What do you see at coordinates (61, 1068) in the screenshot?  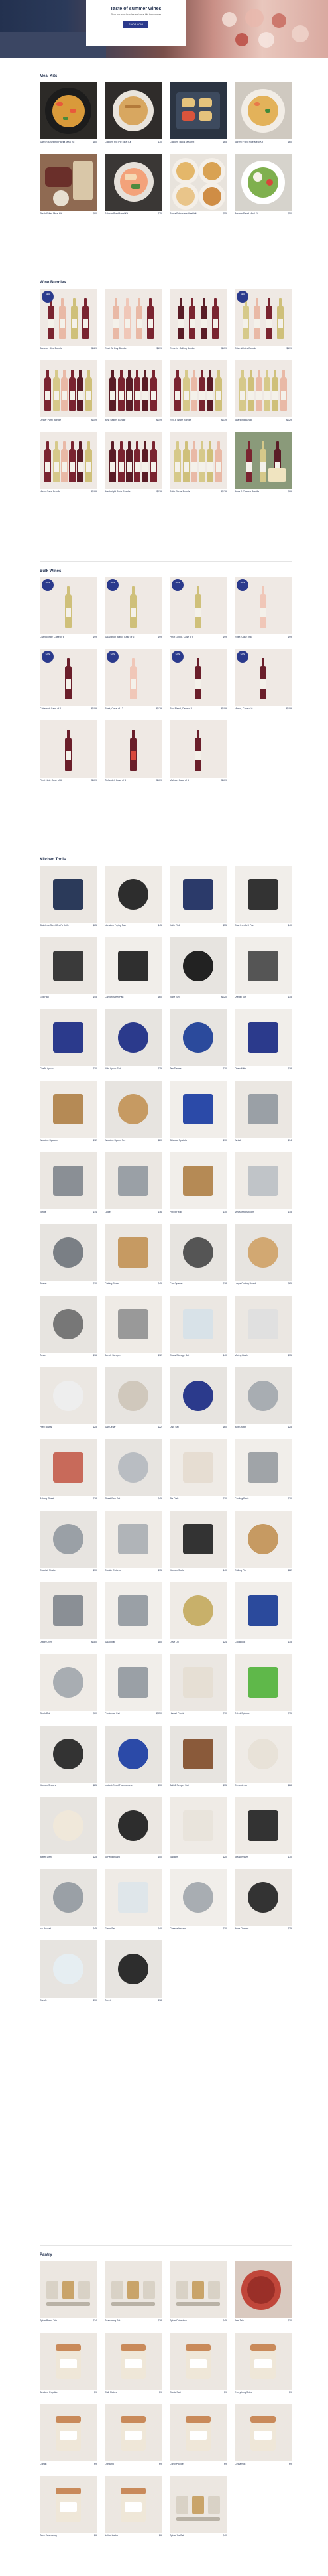 I see `product-name: Chef's Apron` at bounding box center [61, 1068].